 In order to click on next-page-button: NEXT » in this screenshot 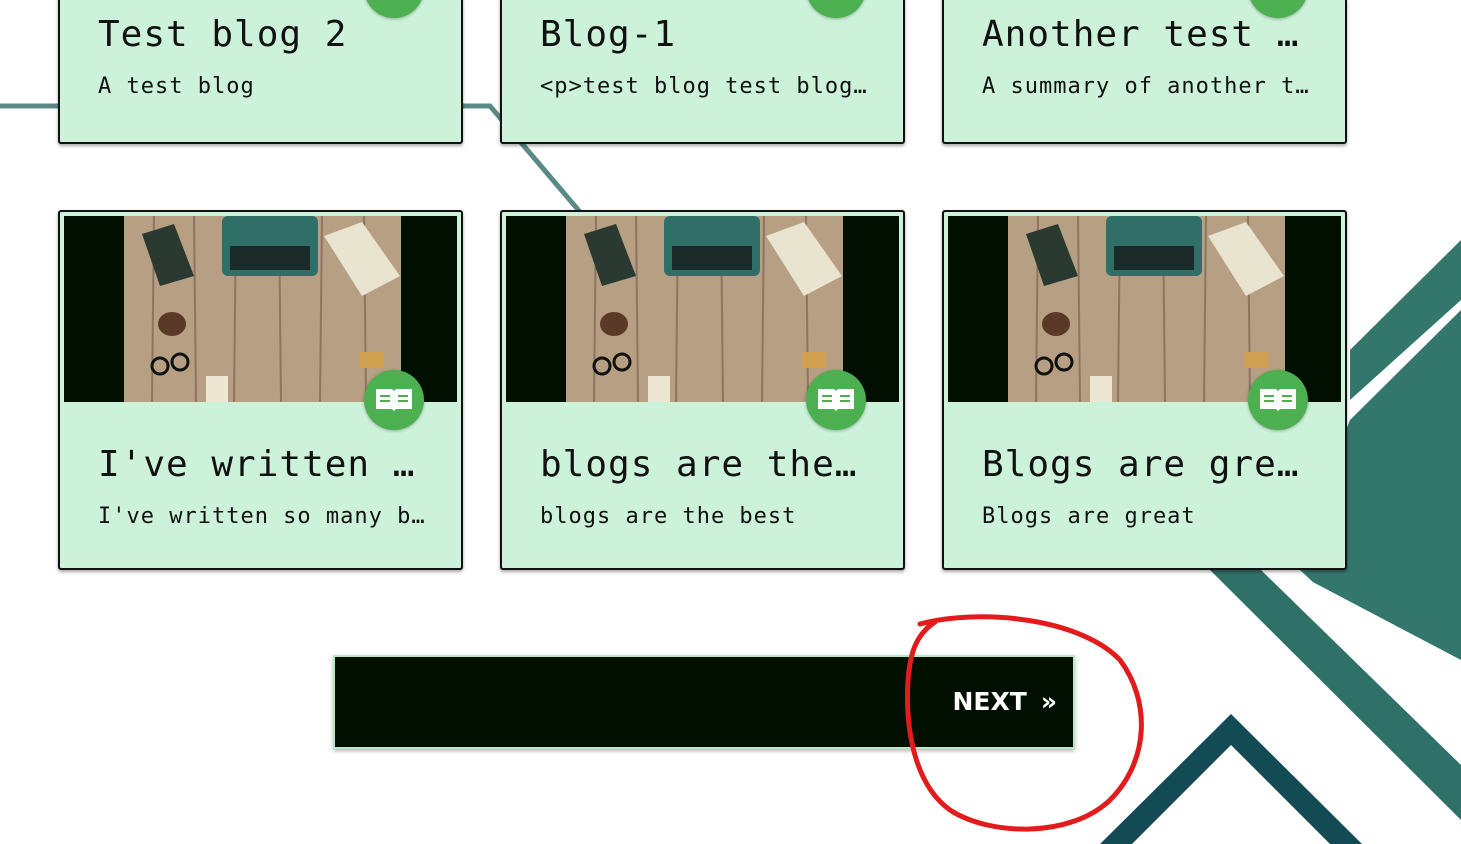, I will do `click(1005, 701)`.